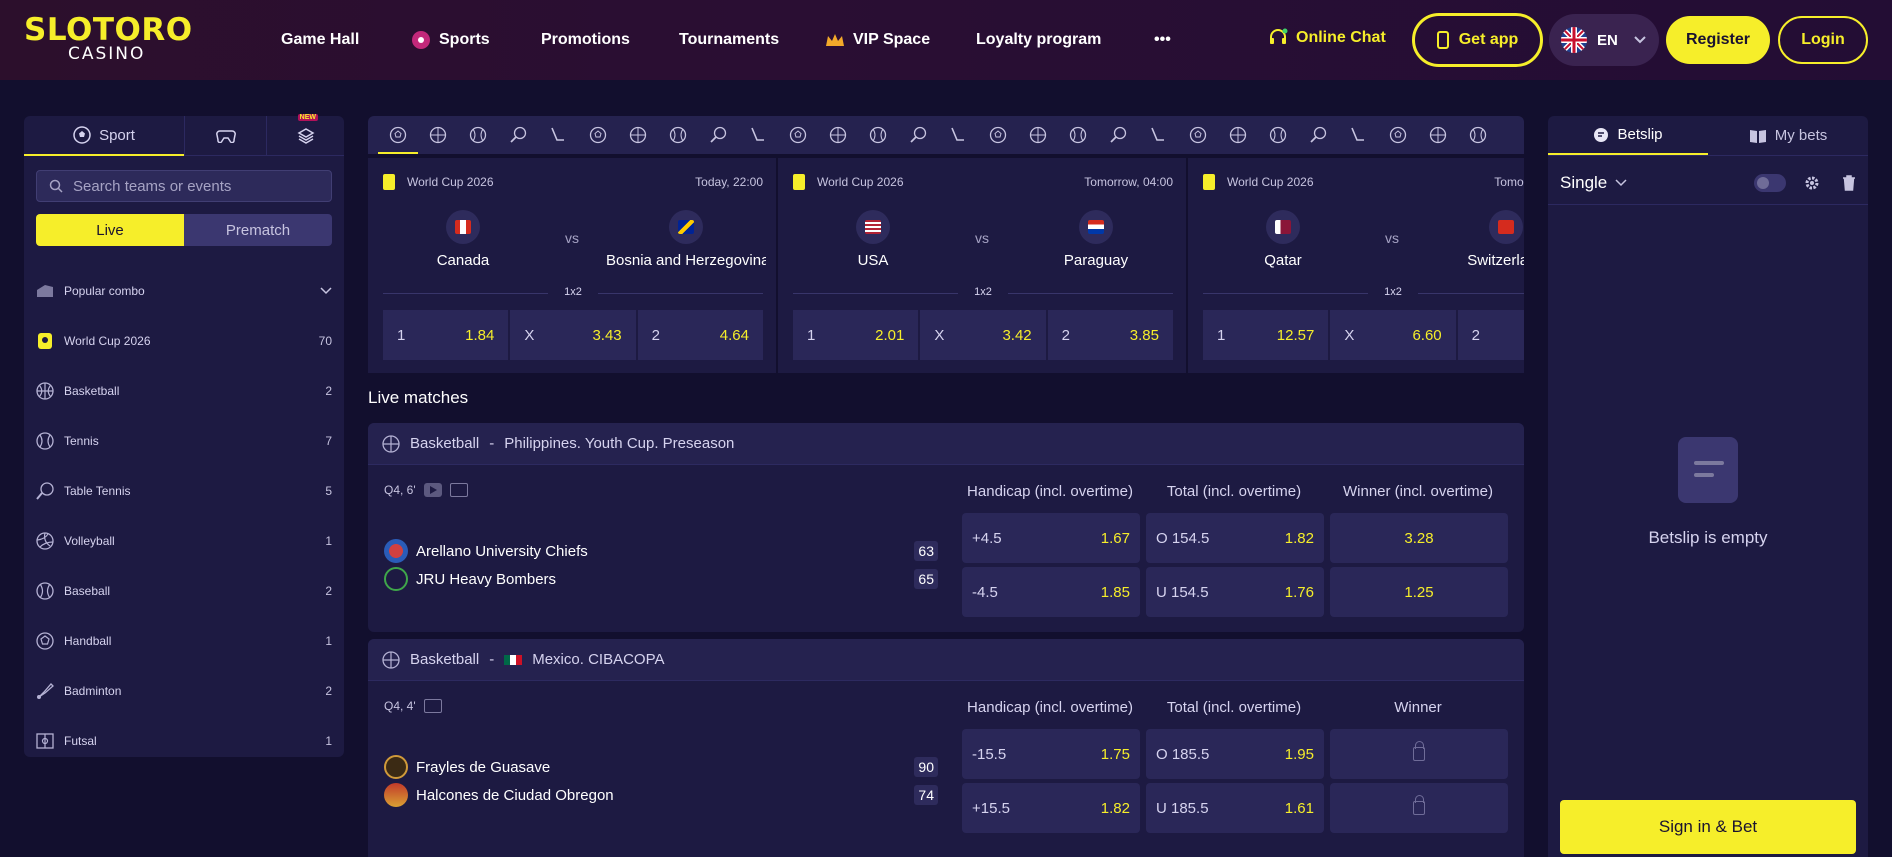 This screenshot has height=857, width=1892. Describe the element at coordinates (958, 135) in the screenshot. I see `esports-icon` at that location.